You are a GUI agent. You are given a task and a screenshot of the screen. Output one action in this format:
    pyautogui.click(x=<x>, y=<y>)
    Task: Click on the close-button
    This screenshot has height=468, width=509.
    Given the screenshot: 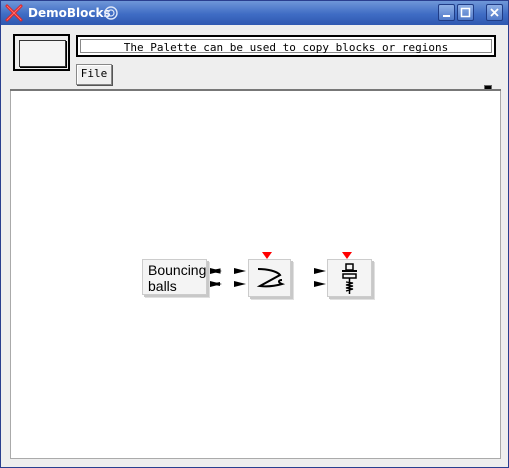 What is the action you would take?
    pyautogui.click(x=494, y=12)
    